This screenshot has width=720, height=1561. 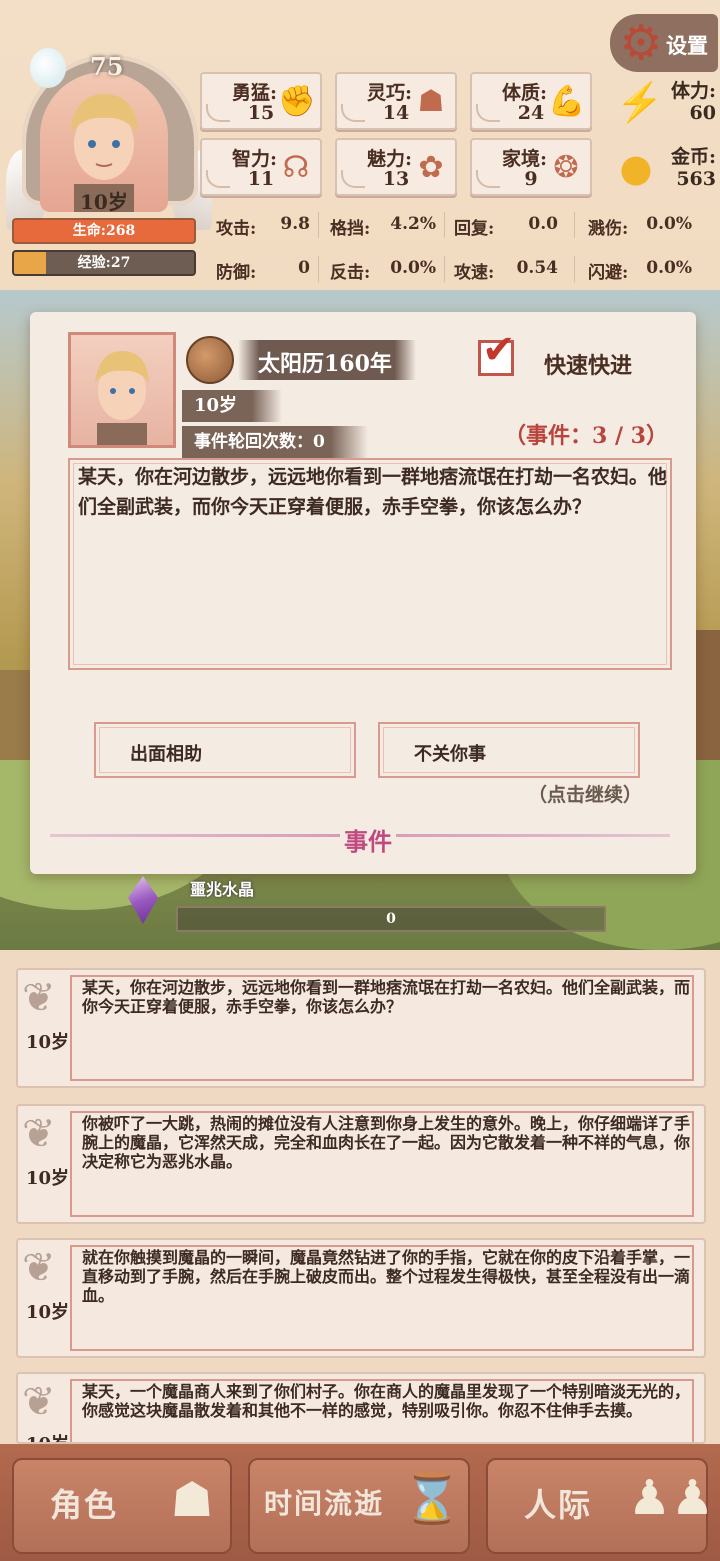 What do you see at coordinates (702, 113) in the screenshot?
I see `resource-value: 60` at bounding box center [702, 113].